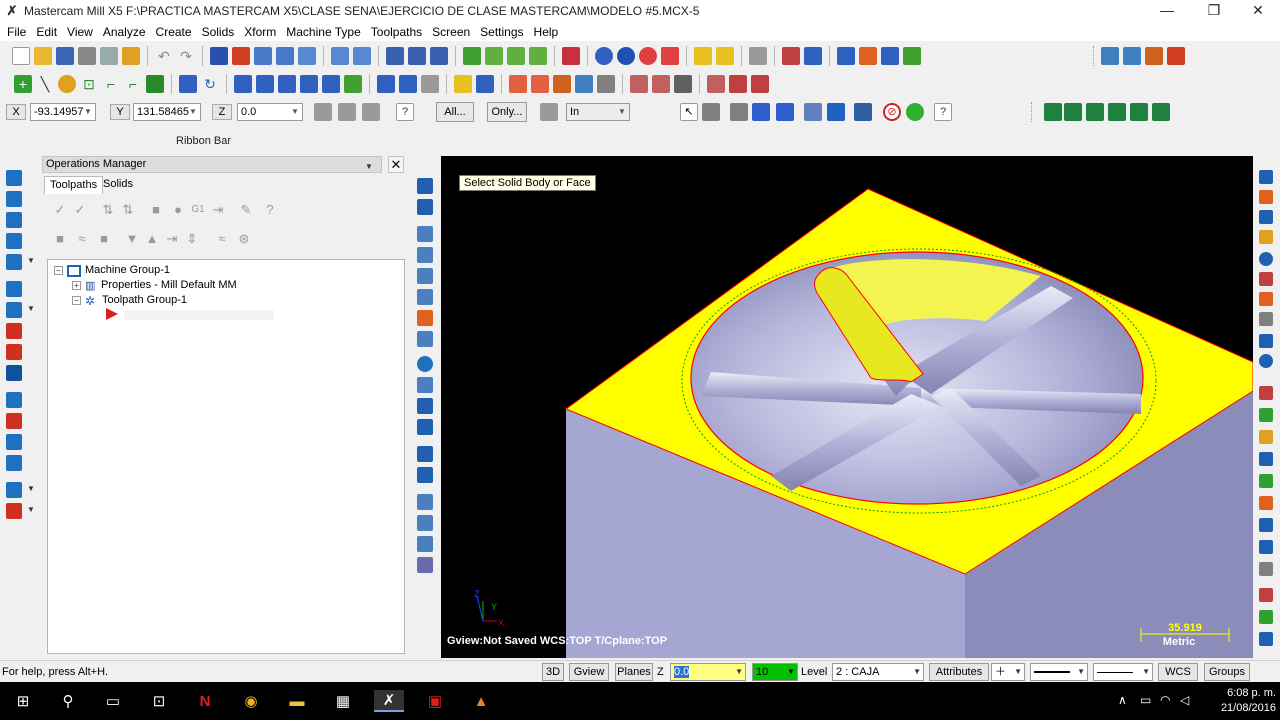 Image resolution: width=1280 pixels, height=720 pixels. What do you see at coordinates (606, 84) in the screenshot?
I see `stock-icon` at bounding box center [606, 84].